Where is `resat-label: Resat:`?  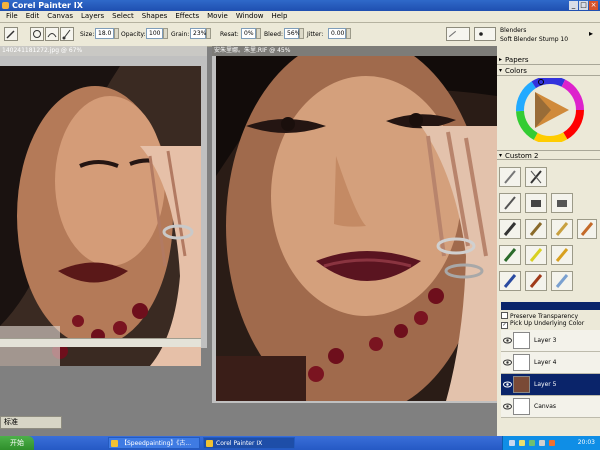
resat-label: Resat: is located at coordinates (229, 34).